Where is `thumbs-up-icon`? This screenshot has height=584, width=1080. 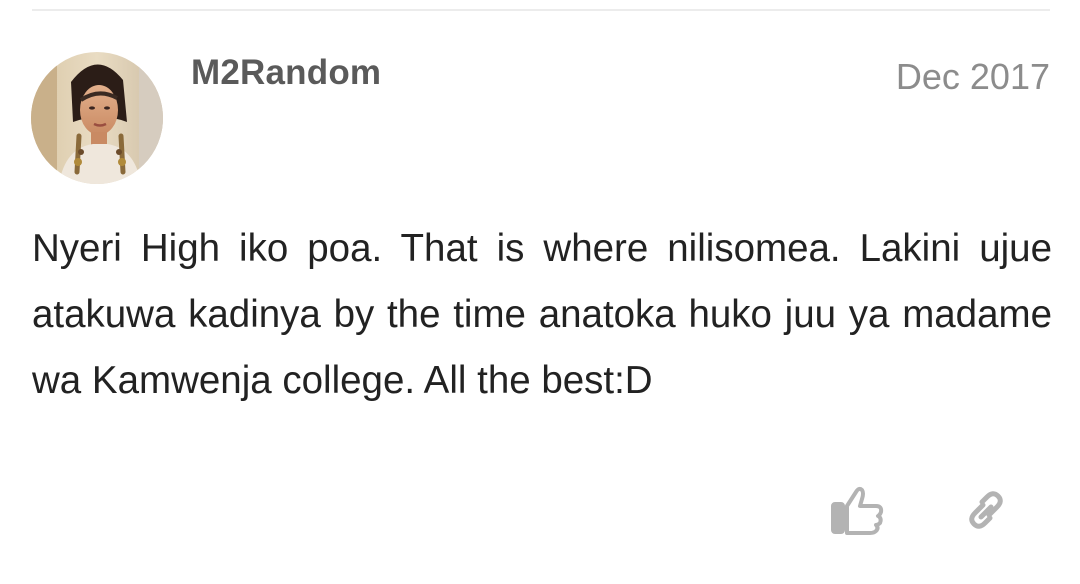
thumbs-up-icon is located at coordinates (857, 510).